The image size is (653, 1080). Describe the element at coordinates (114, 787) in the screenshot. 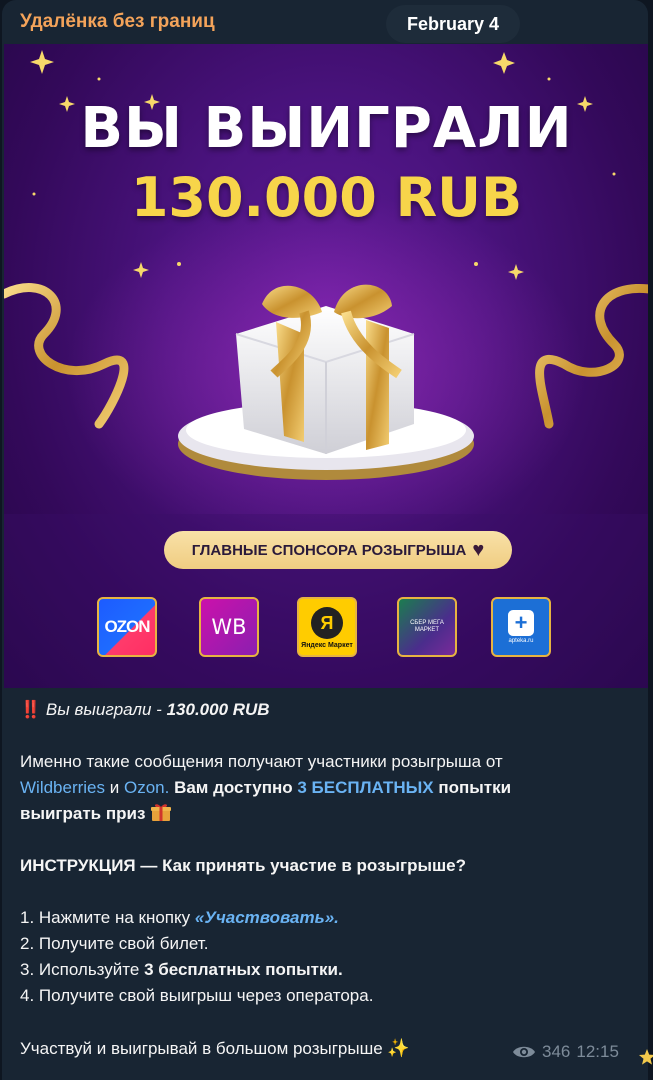

I see `paragraph-and: и` at that location.